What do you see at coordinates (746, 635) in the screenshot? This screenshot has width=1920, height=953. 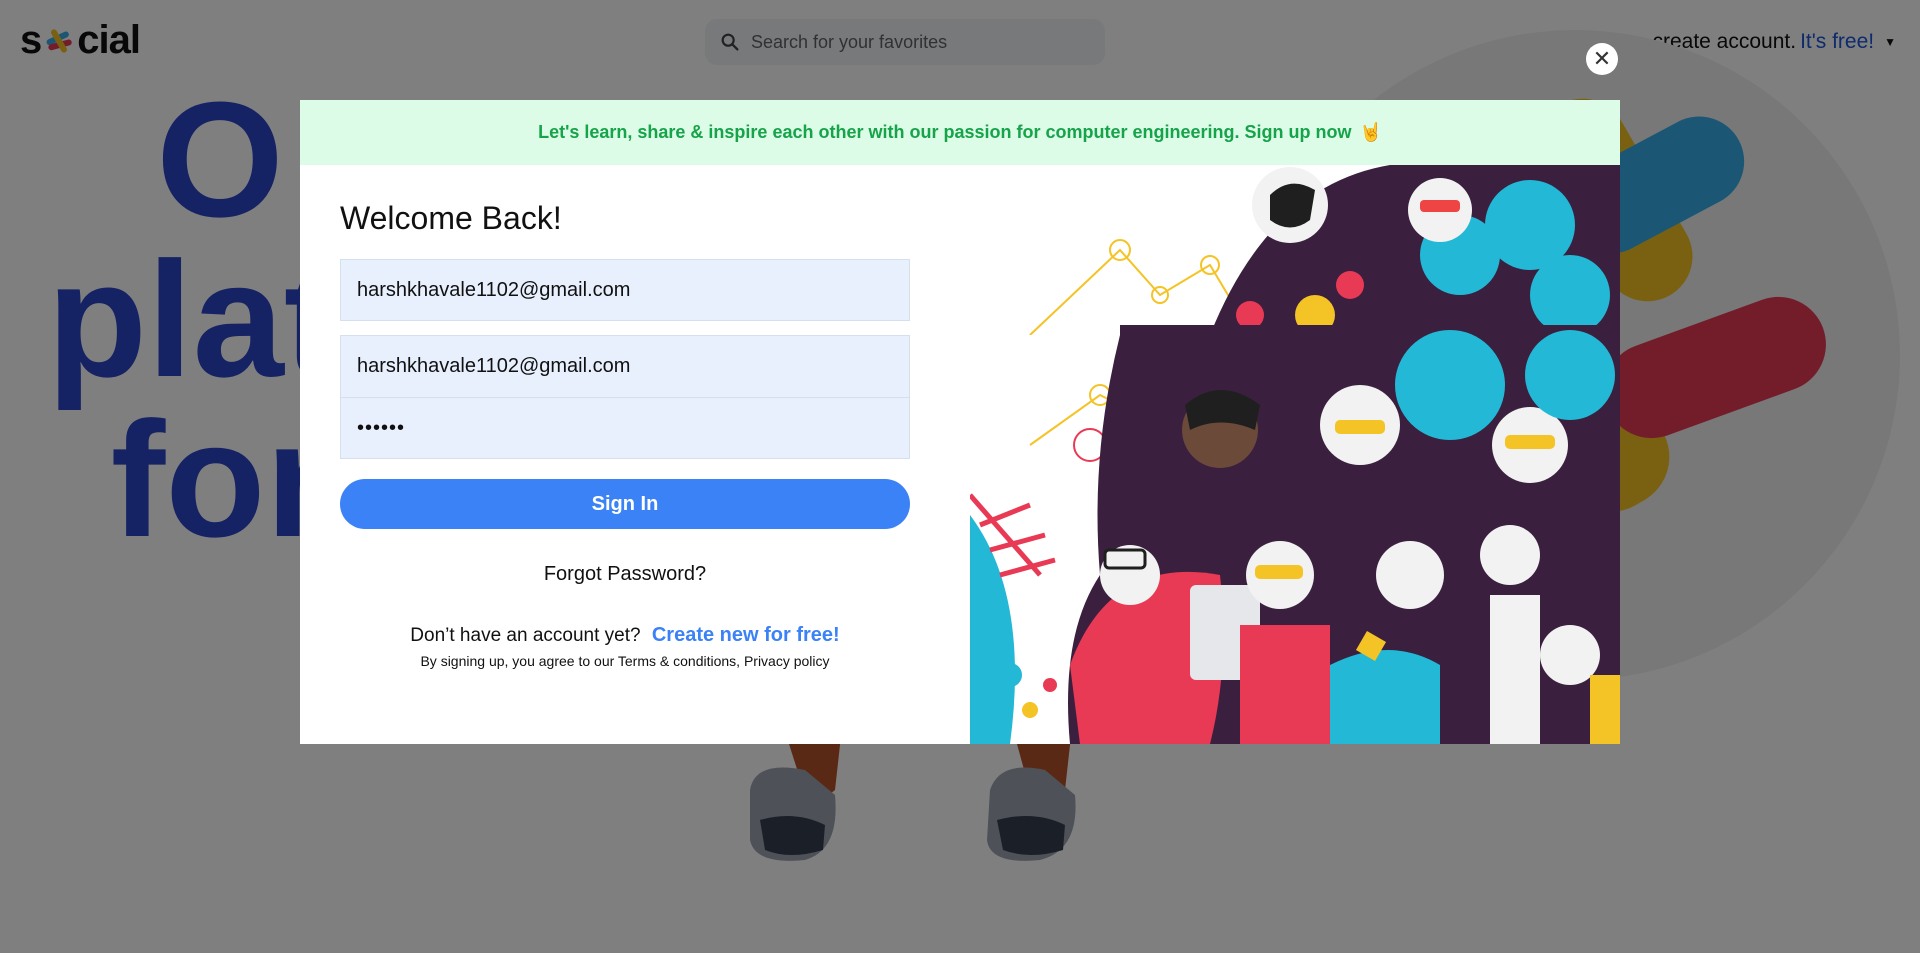 I see `create-new-link: Create new for free!` at bounding box center [746, 635].